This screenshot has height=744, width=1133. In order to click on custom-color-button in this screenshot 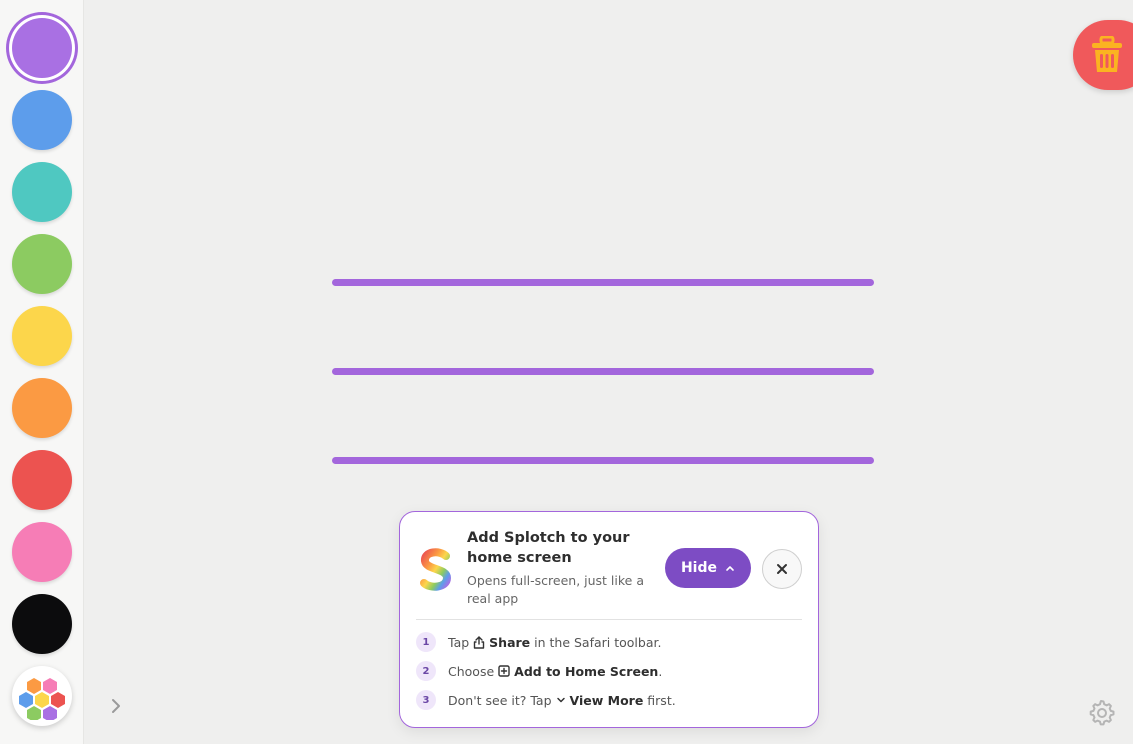, I will do `click(42, 696)`.